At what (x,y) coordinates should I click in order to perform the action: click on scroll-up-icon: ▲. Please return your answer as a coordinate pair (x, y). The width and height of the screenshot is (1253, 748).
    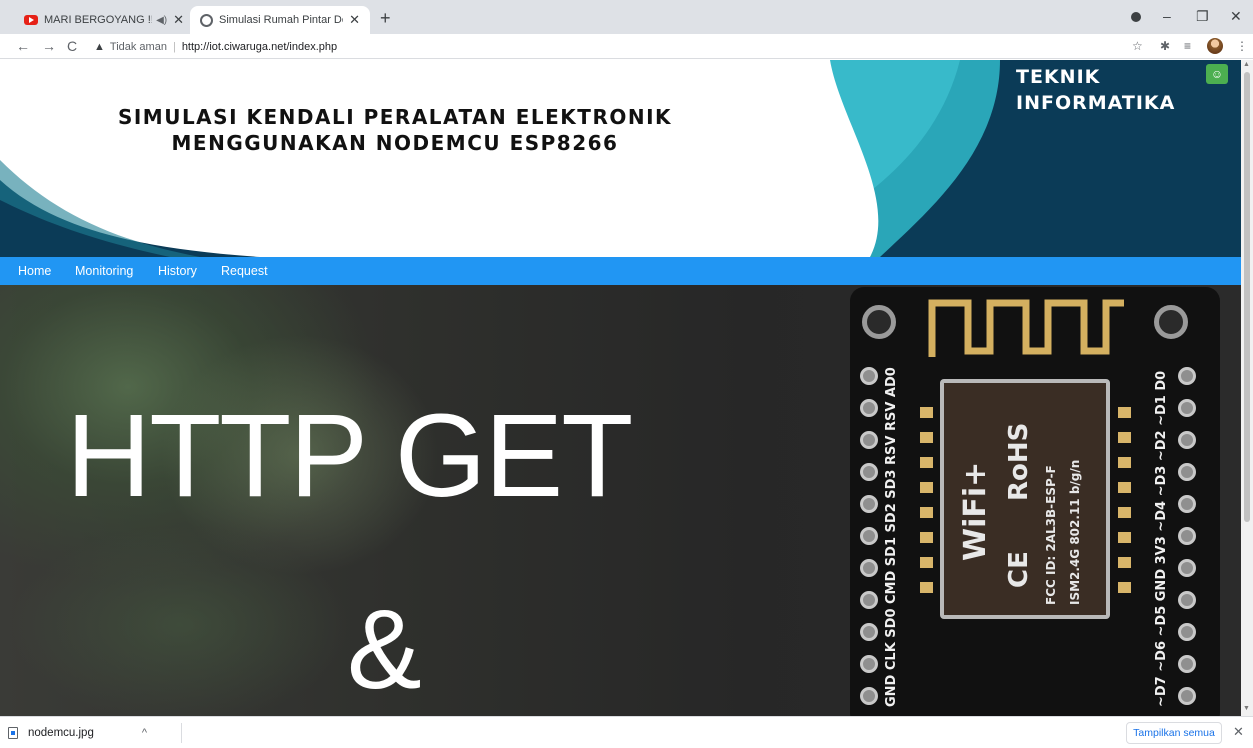
    Looking at the image, I should click on (1246, 64).